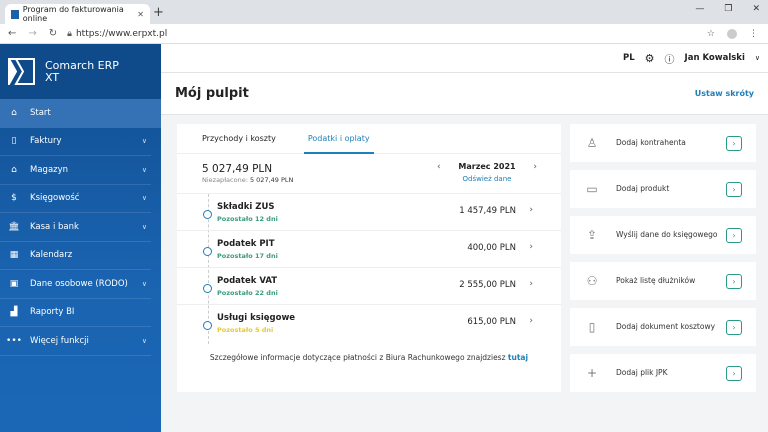  I want to click on sidebar-item-kalendarz: ▦ Kalendarz, so click(75, 256).